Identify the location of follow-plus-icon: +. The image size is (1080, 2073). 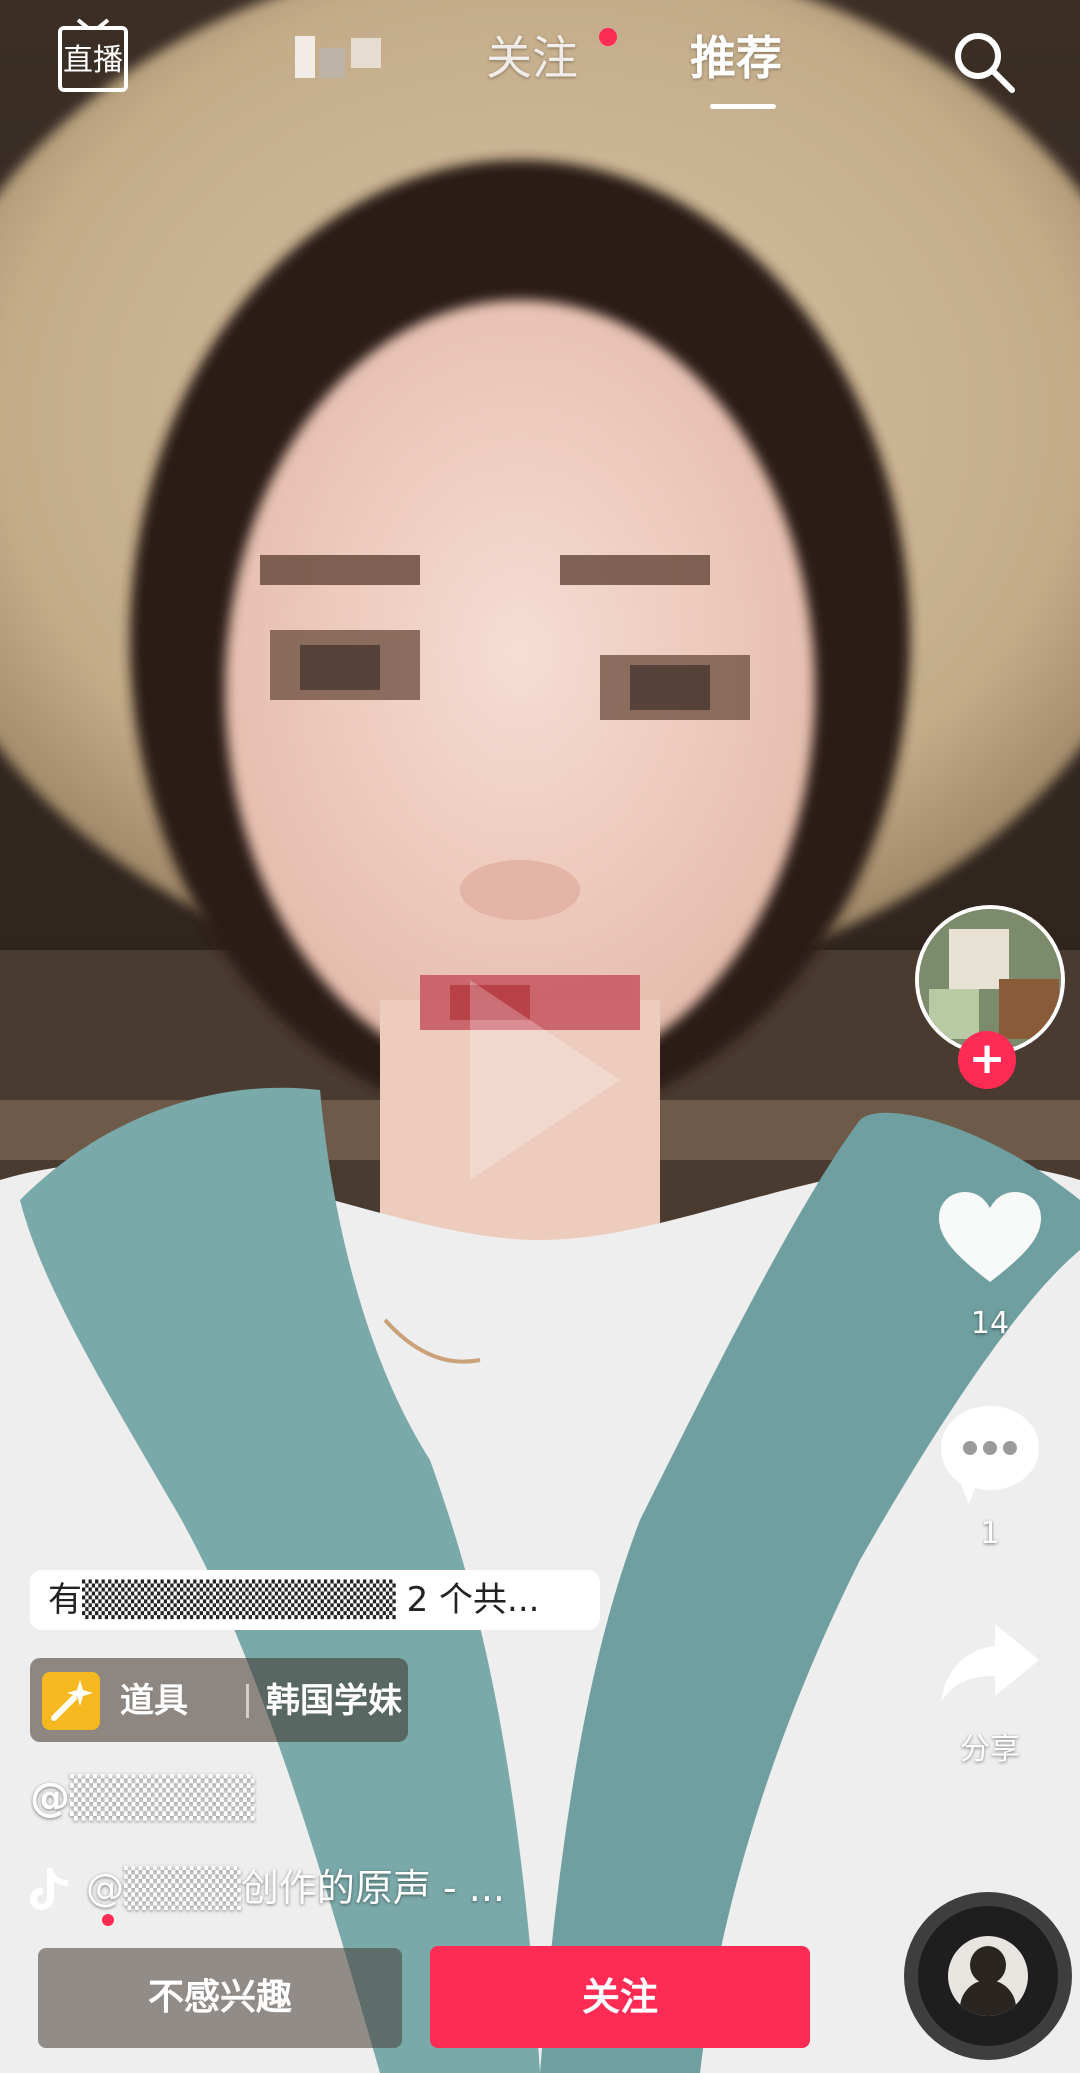
(987, 1060).